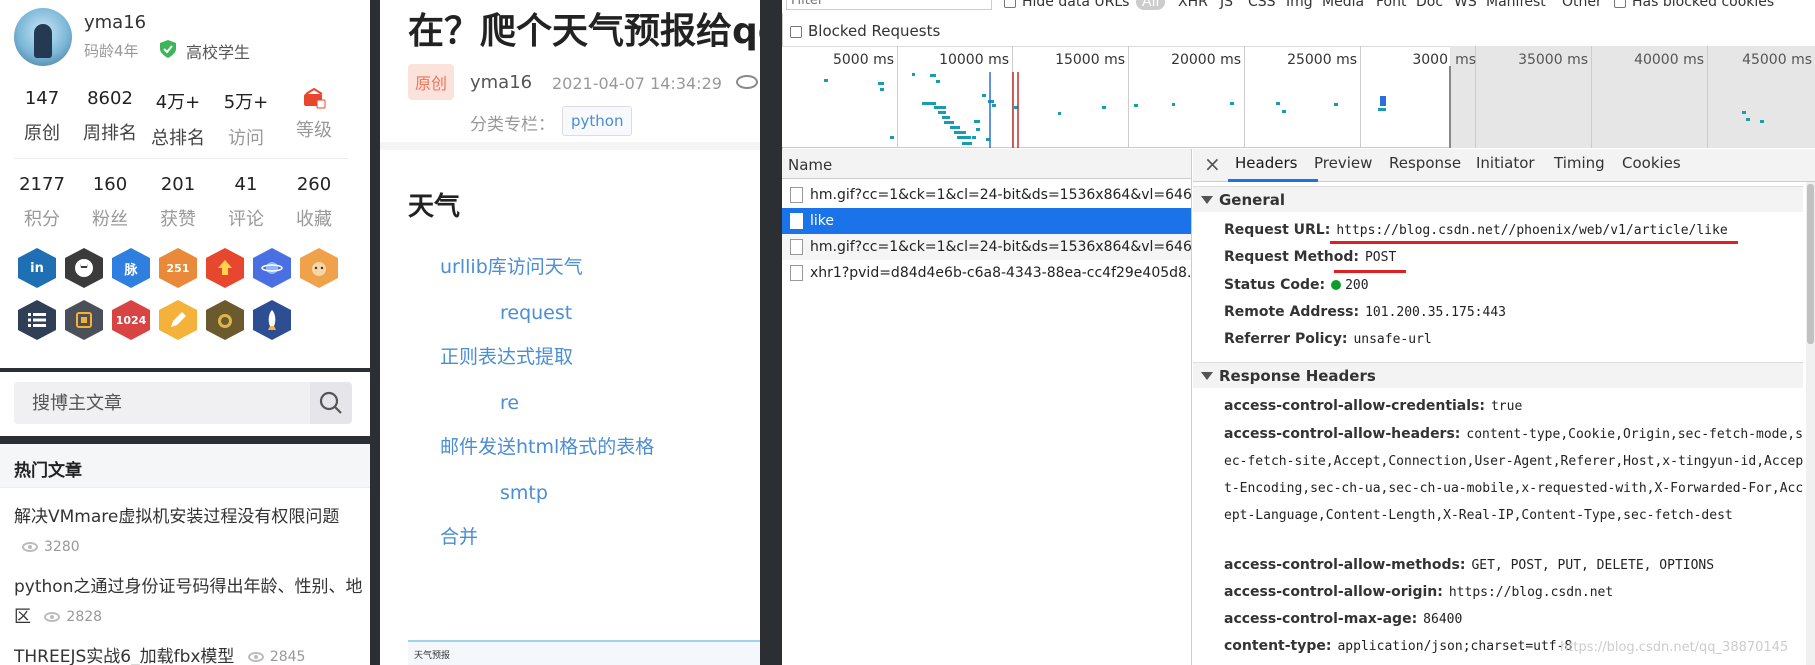 The height and width of the screenshot is (665, 1815). I want to click on hot-article-item: 解决VMmare虚拟机安装过程没有权限问题 3280, so click(189, 532).